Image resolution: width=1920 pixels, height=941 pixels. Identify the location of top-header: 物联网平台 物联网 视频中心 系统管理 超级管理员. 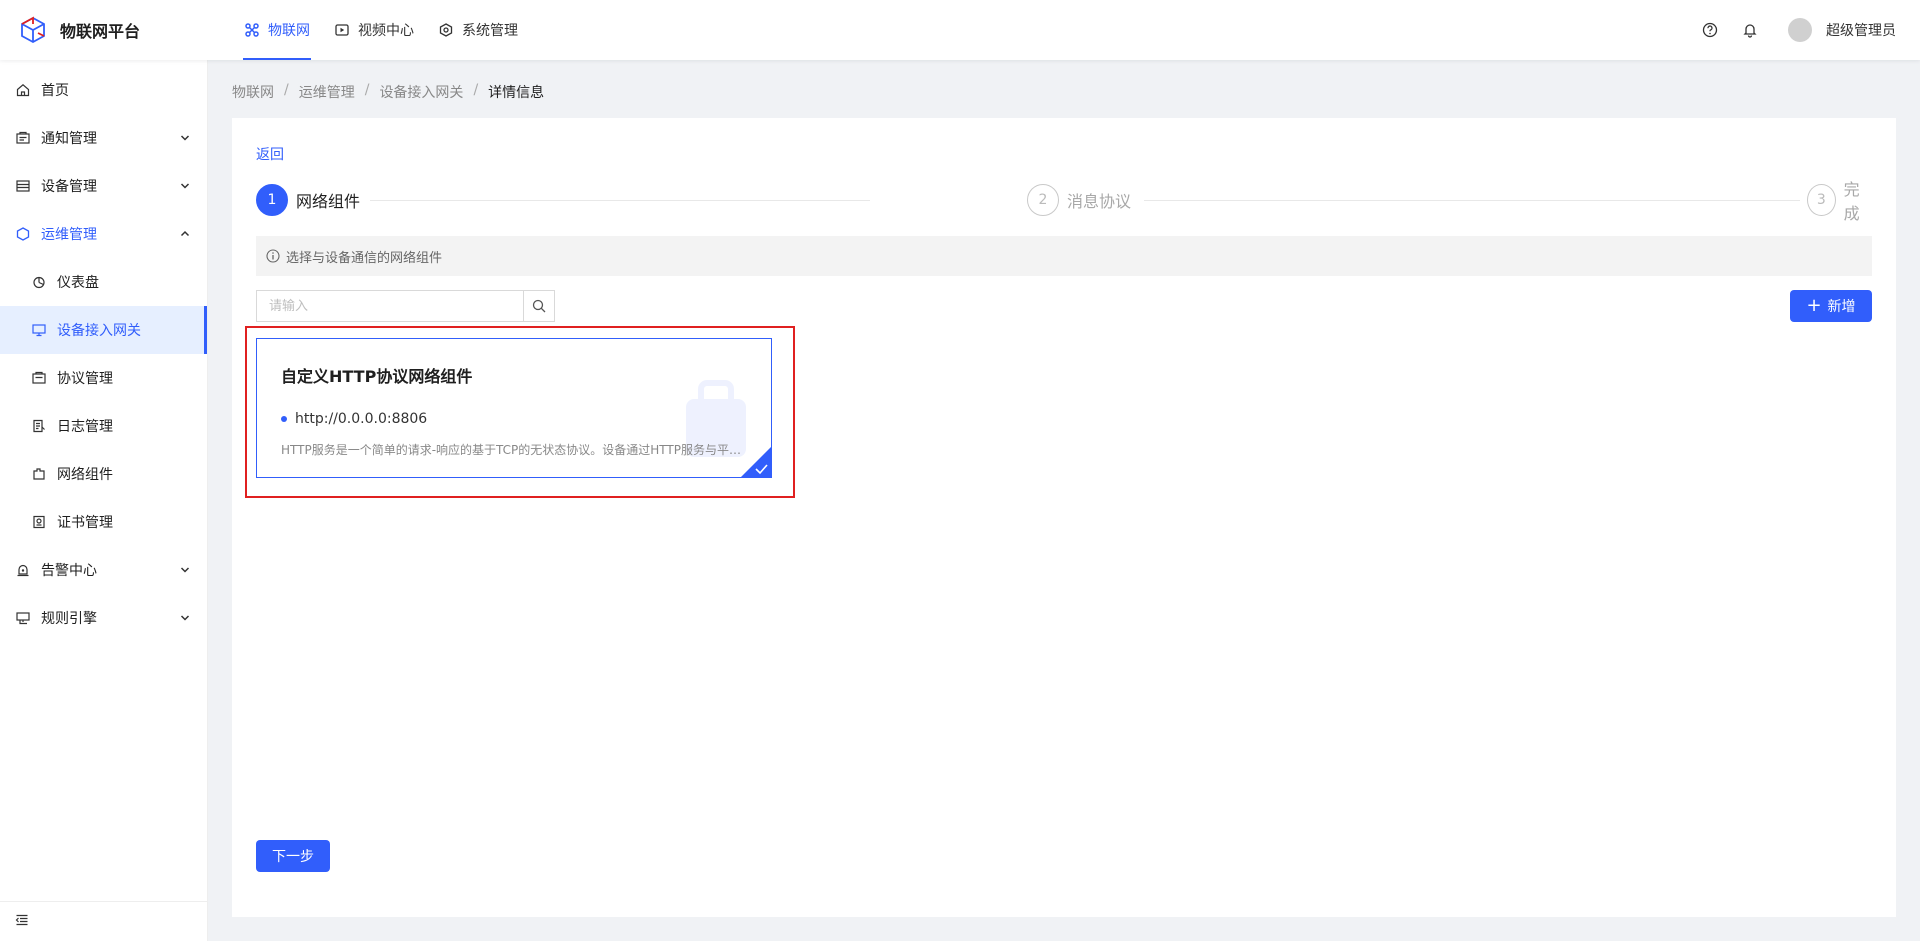
(960, 30).